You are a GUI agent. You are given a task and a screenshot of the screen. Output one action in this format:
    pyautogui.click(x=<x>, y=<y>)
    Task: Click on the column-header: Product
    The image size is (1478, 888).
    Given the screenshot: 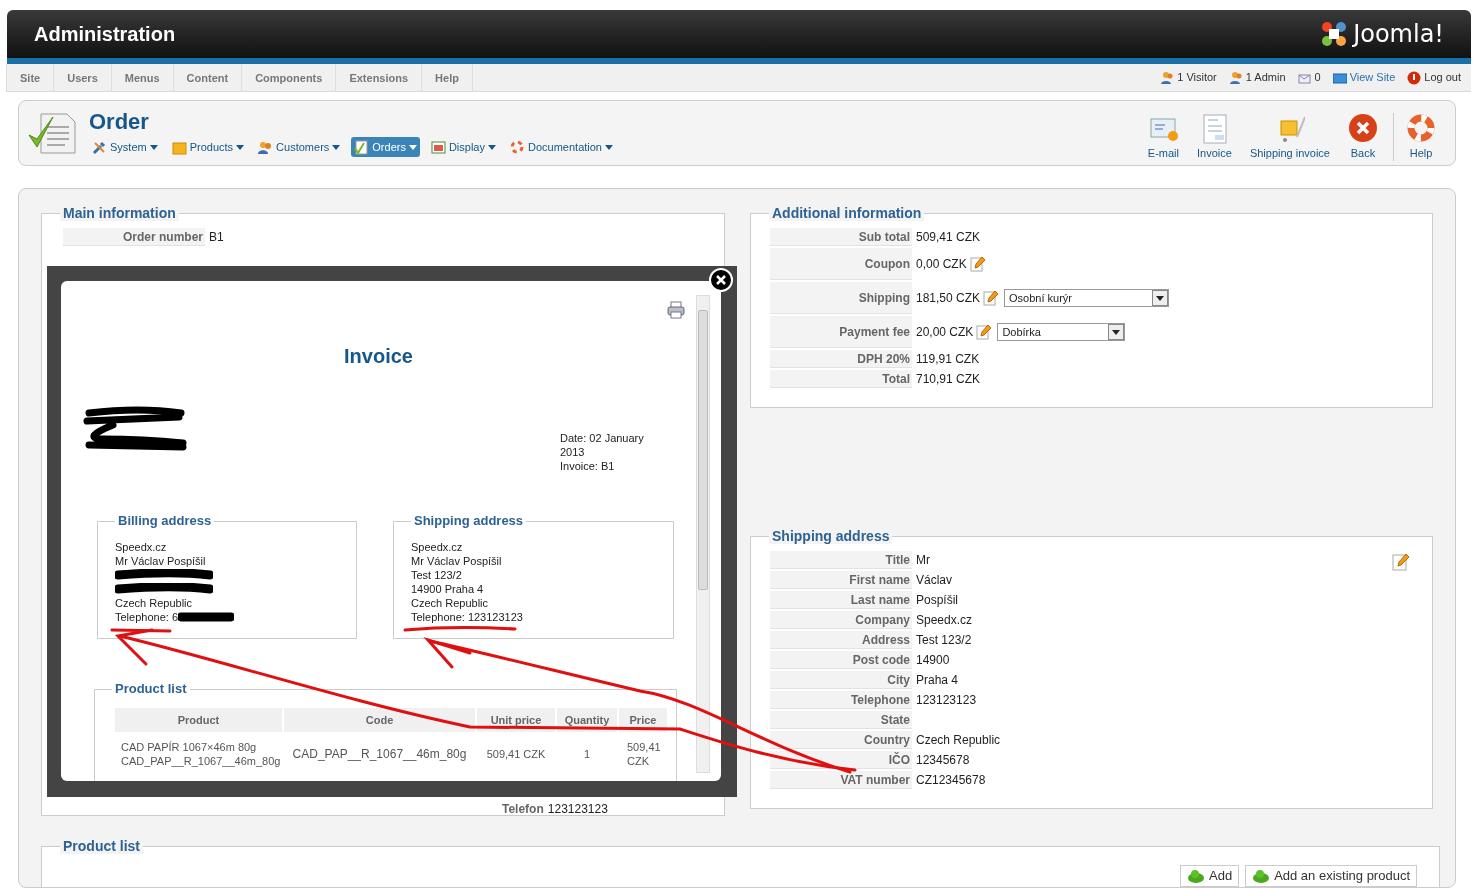 What is the action you would take?
    pyautogui.click(x=198, y=720)
    